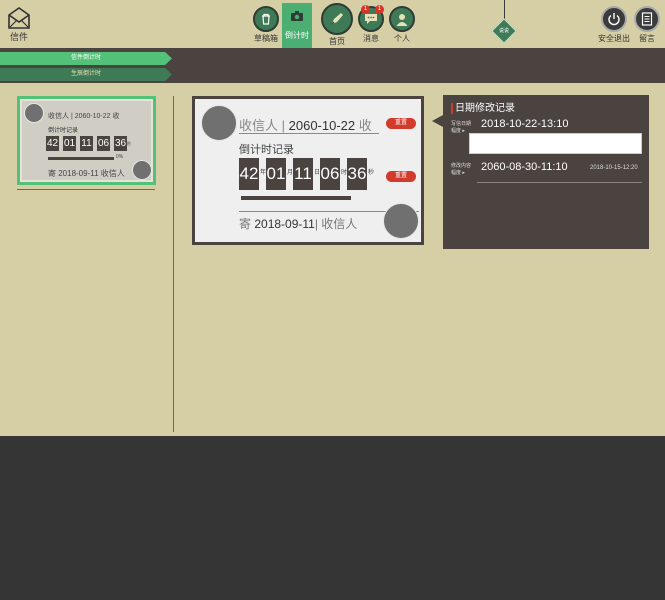  Describe the element at coordinates (262, 125) in the screenshot. I see `recipient-prefix: 收信人 |` at that location.